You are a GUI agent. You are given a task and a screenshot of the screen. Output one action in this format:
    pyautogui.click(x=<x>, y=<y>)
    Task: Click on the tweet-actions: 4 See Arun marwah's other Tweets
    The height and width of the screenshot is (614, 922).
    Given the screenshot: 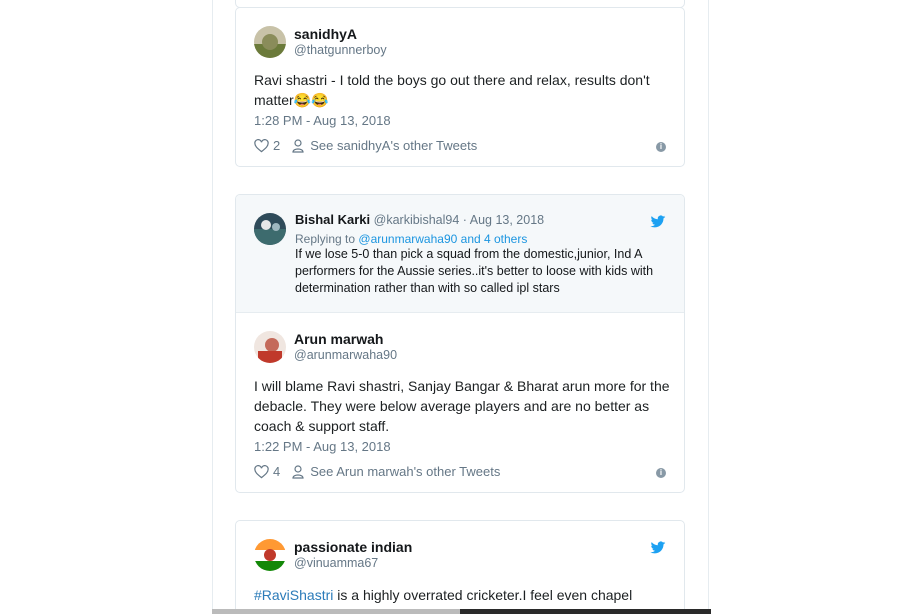 What is the action you would take?
    pyautogui.click(x=377, y=471)
    